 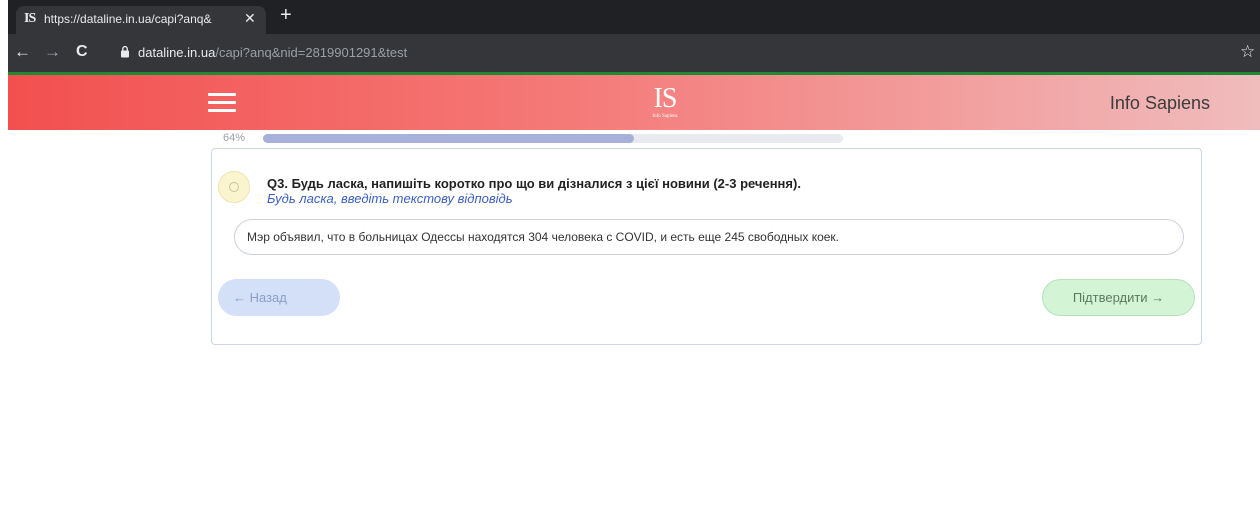 I want to click on logo: IS Info Sapiens, so click(x=665, y=104).